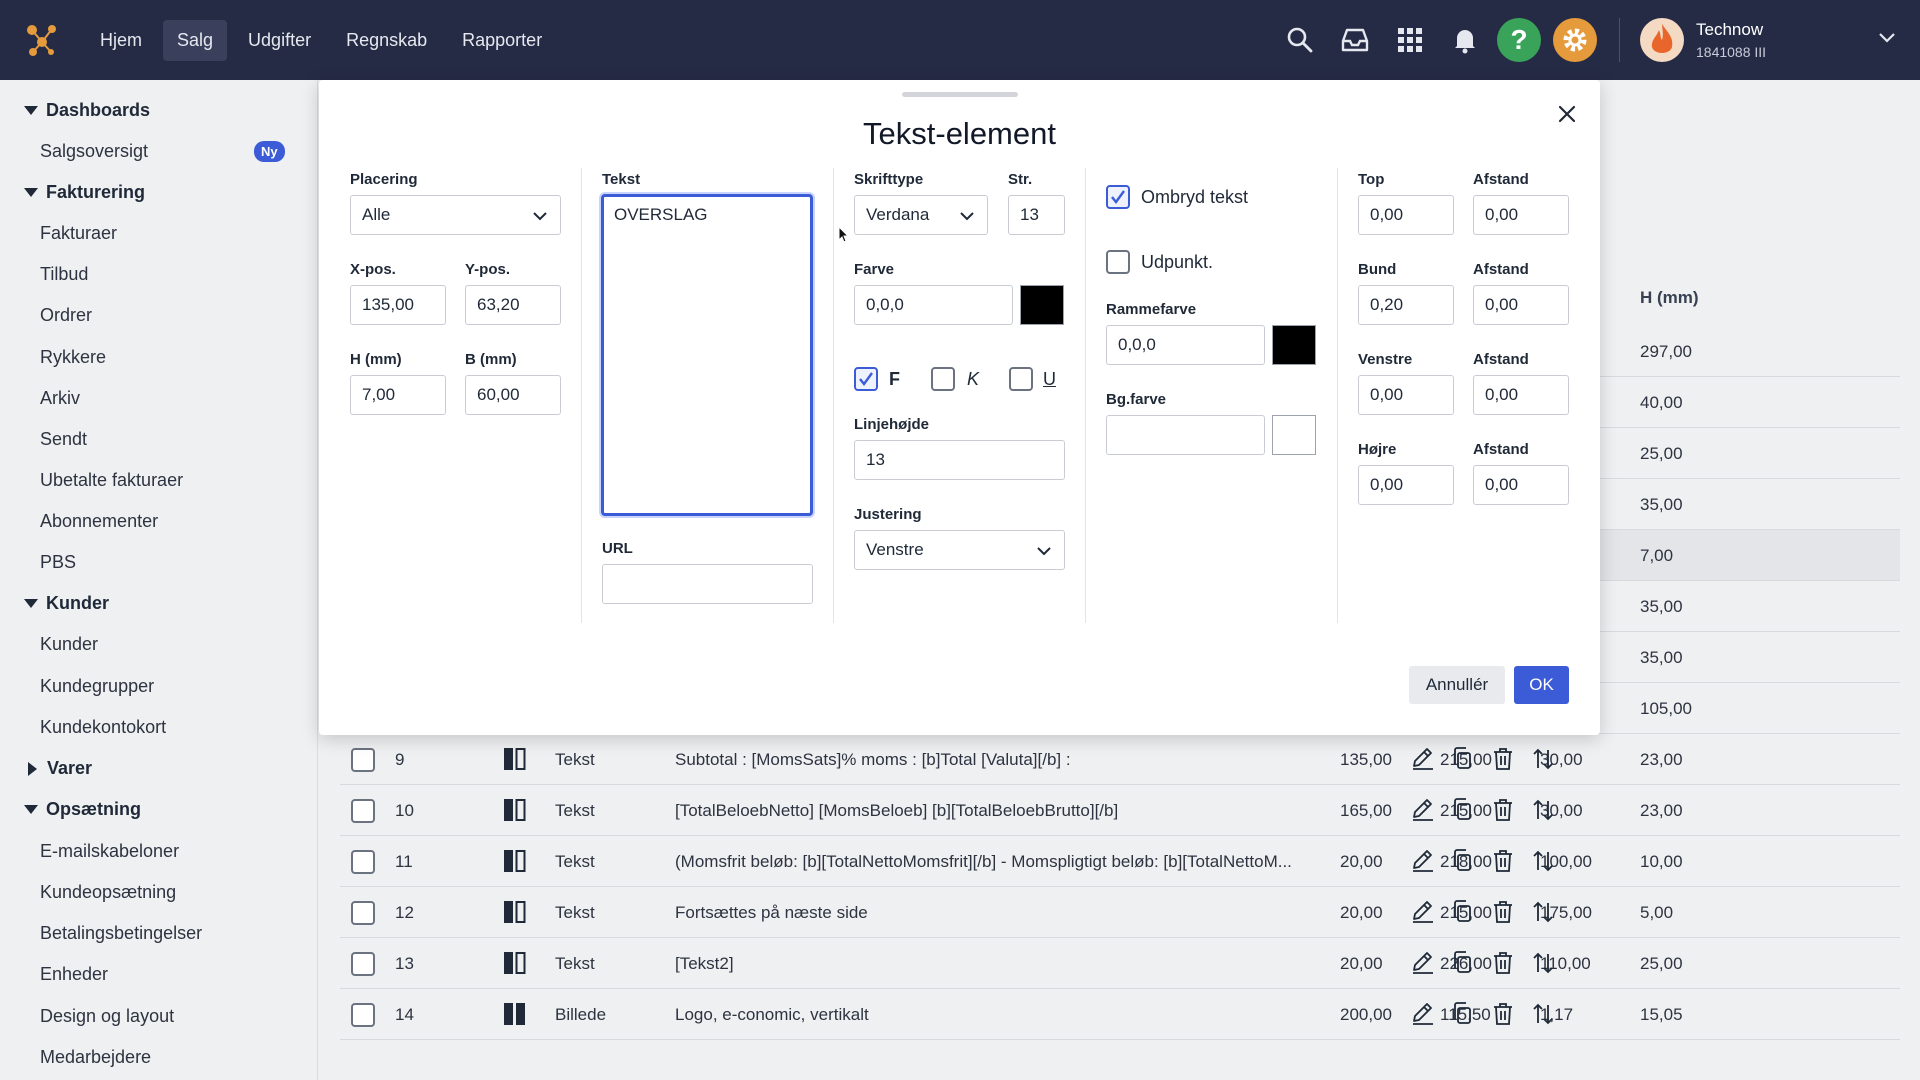  What do you see at coordinates (1521, 485) in the screenshot?
I see `hojre-afstand-input: 0,00` at bounding box center [1521, 485].